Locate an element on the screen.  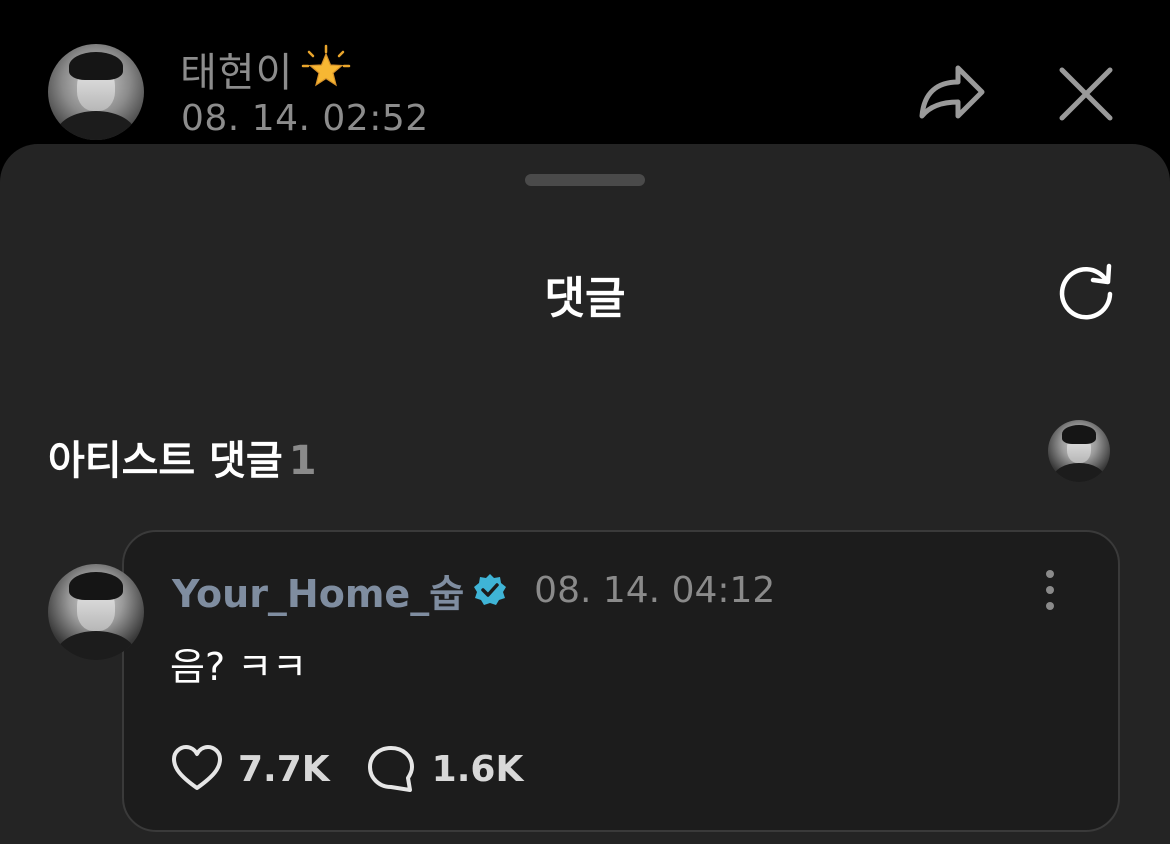
more-options-icon is located at coordinates (1050, 590).